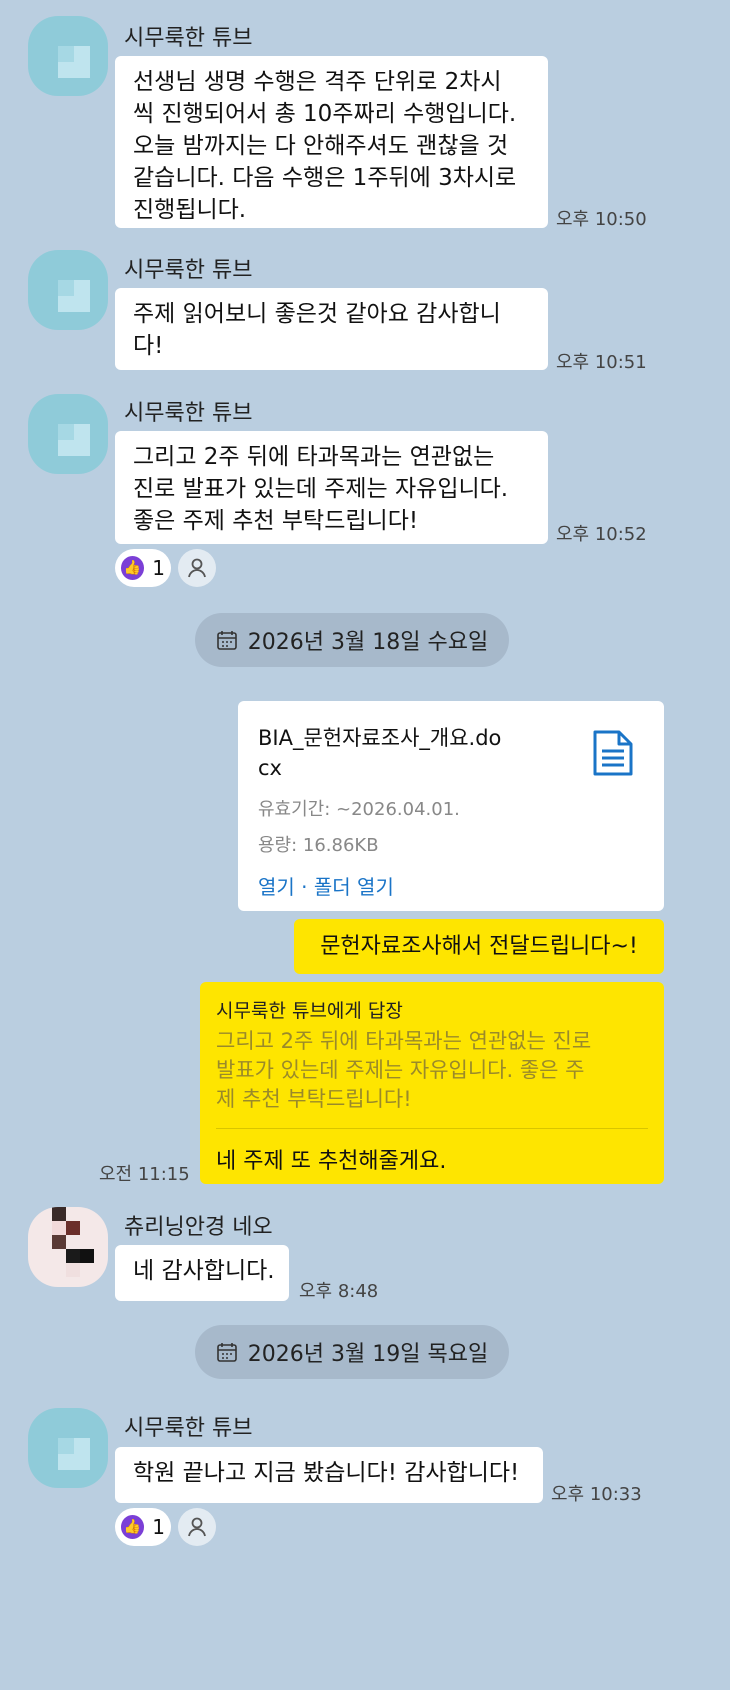  I want to click on date-label: 2026년 3월 18일 수요일, so click(368, 642).